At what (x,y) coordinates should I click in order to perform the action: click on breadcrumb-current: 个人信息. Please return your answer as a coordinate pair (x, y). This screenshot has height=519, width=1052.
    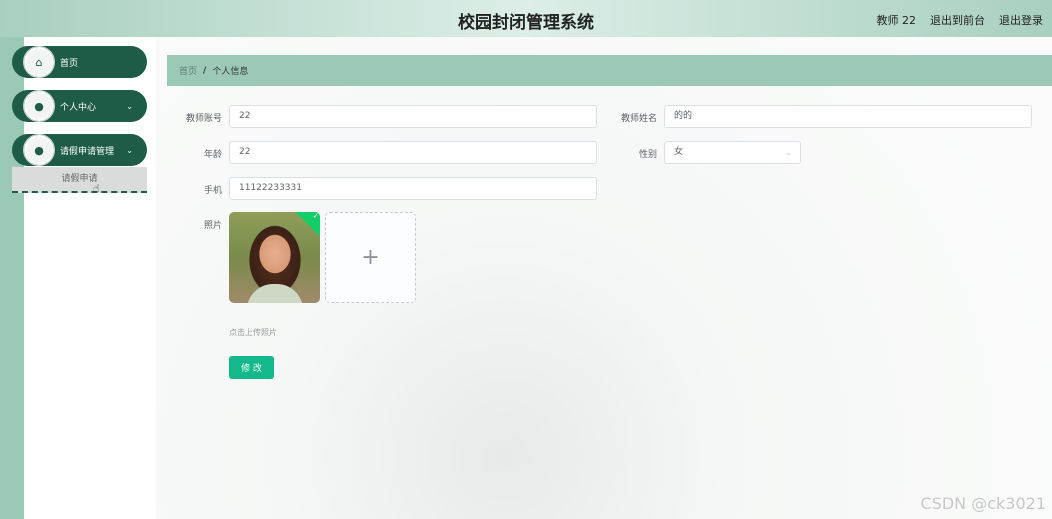
    Looking at the image, I should click on (230, 72).